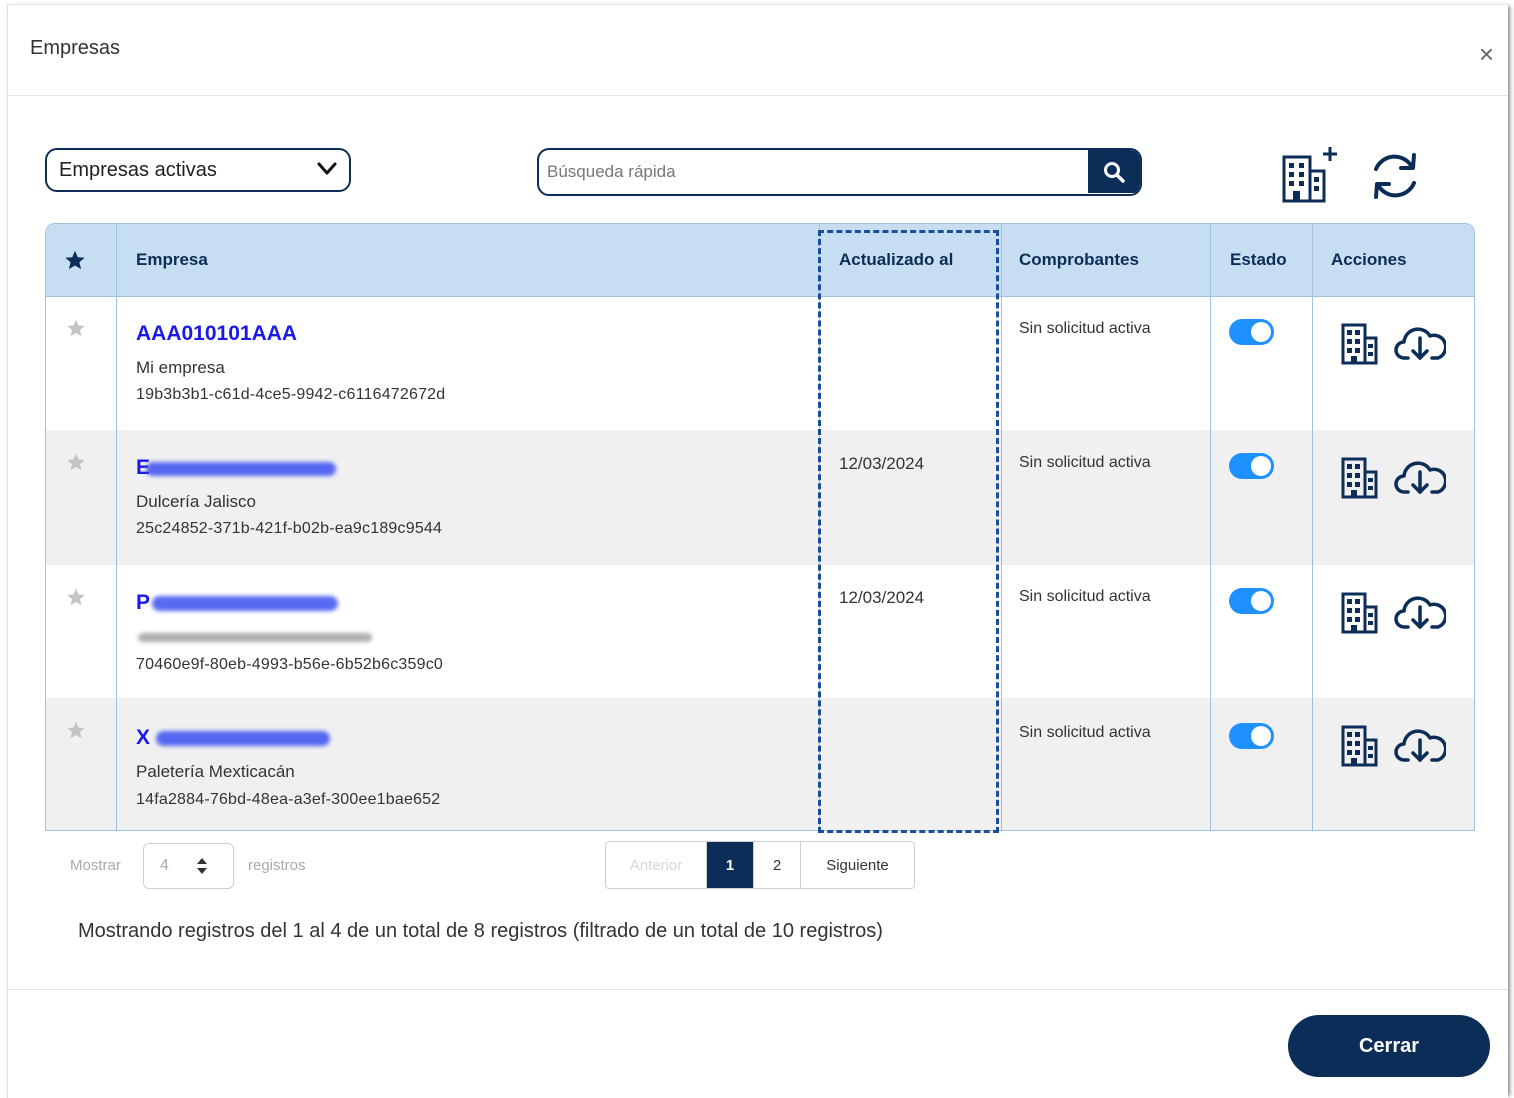  Describe the element at coordinates (180, 367) in the screenshot. I see `company-name: Mi empresa` at that location.